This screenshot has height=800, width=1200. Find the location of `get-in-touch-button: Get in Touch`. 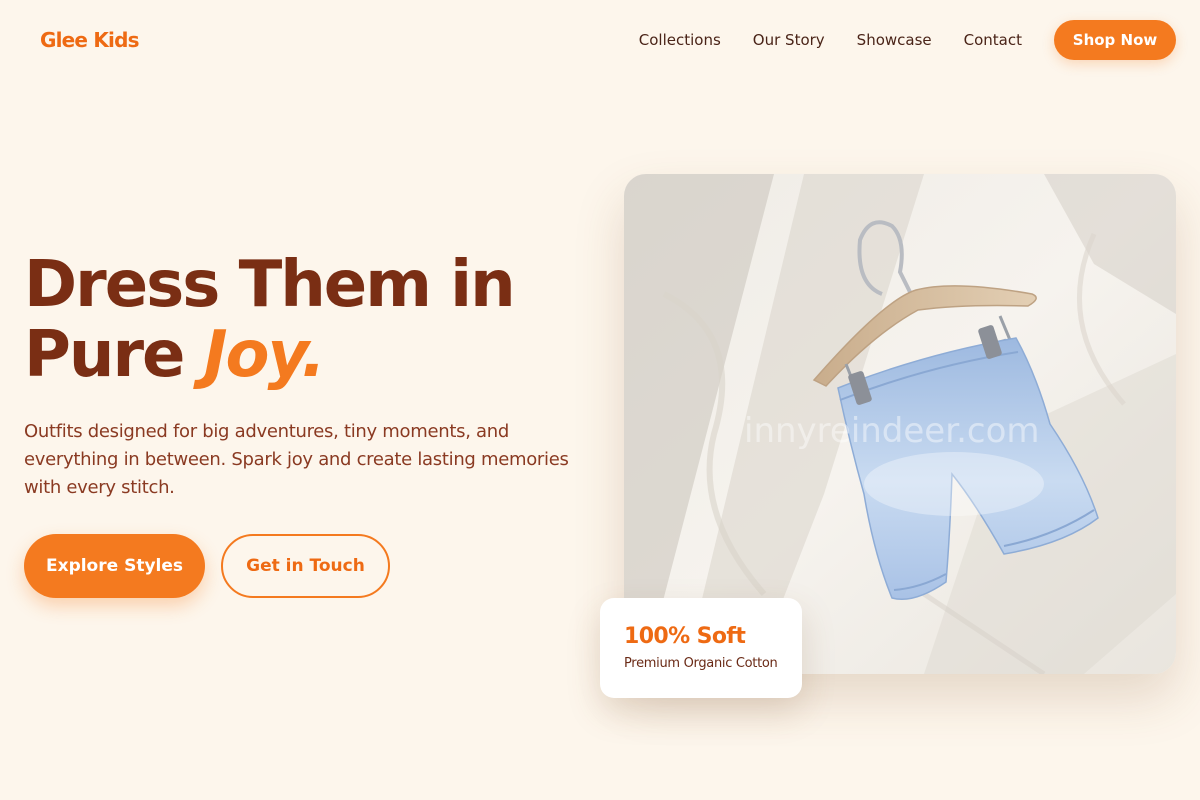

get-in-touch-button: Get in Touch is located at coordinates (305, 566).